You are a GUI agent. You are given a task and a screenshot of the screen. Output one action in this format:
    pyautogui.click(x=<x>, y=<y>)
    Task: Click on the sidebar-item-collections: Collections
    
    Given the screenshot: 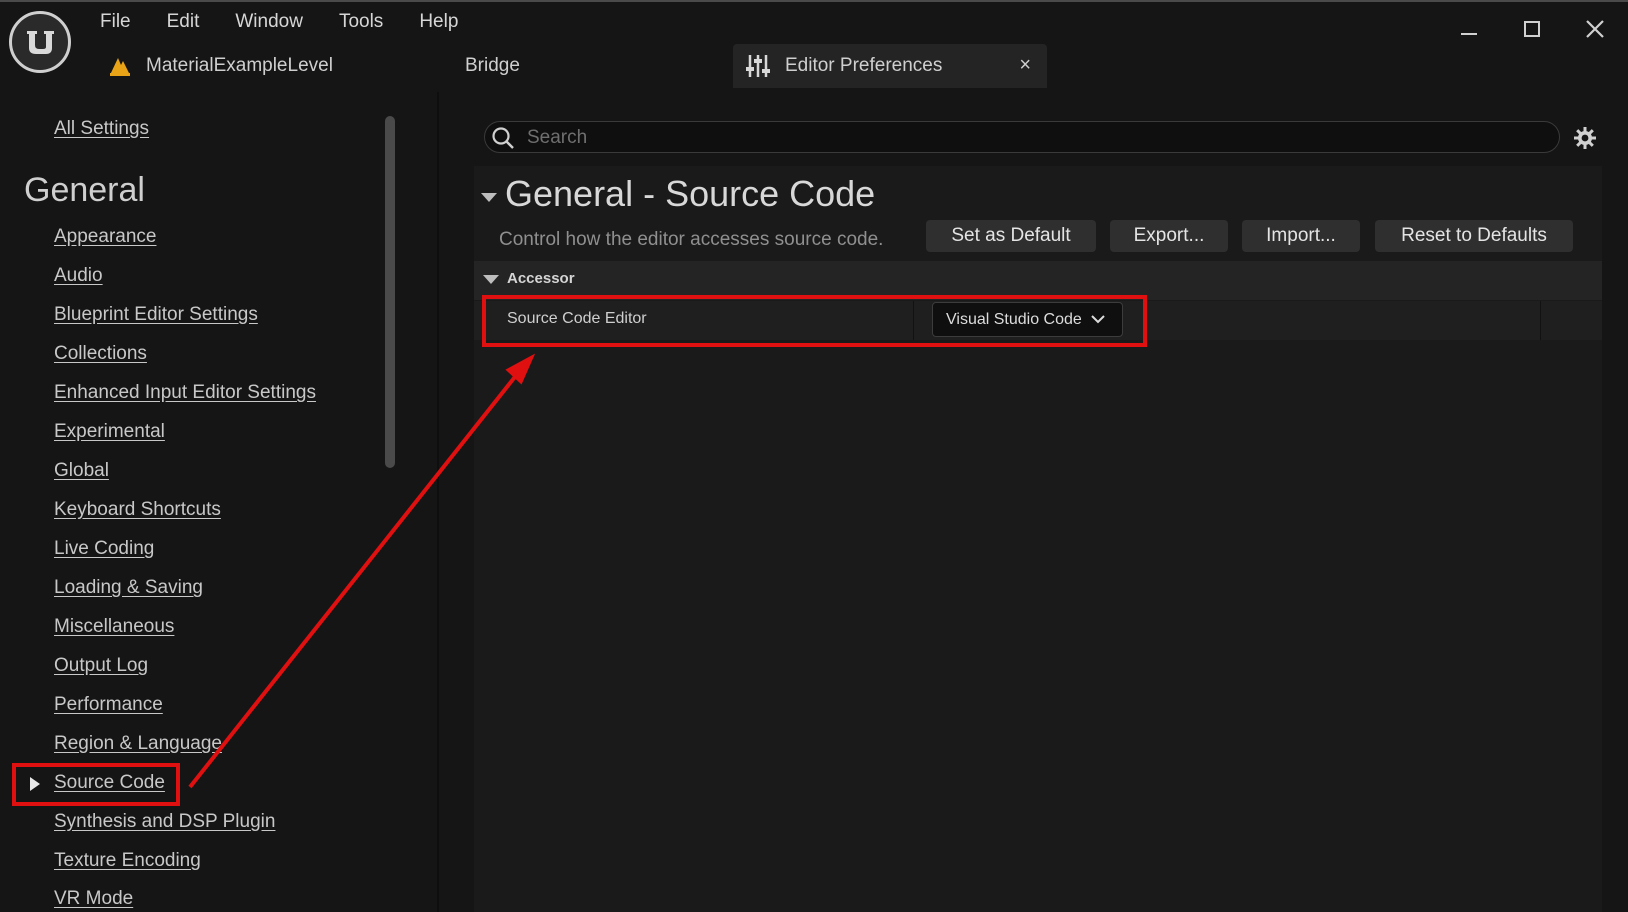 What is the action you would take?
    pyautogui.click(x=100, y=354)
    